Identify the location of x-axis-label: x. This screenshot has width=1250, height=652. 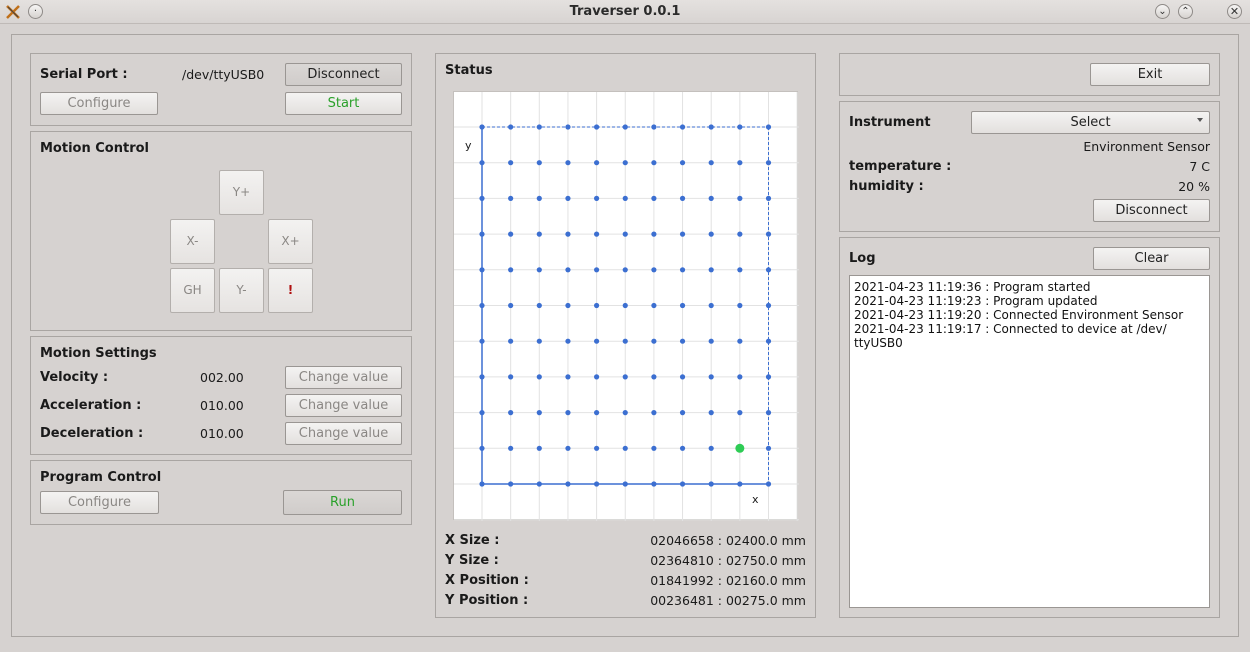
(755, 499).